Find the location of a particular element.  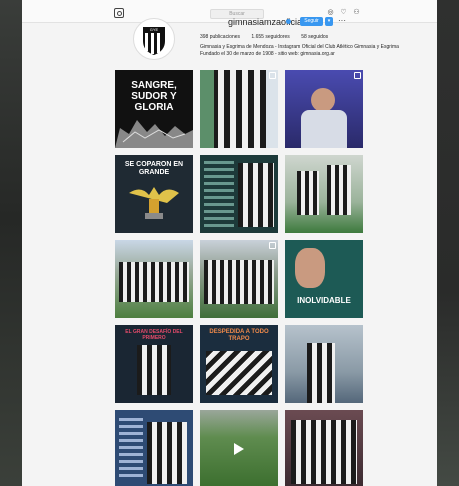

compass-icon: ◎ is located at coordinates (330, 12).